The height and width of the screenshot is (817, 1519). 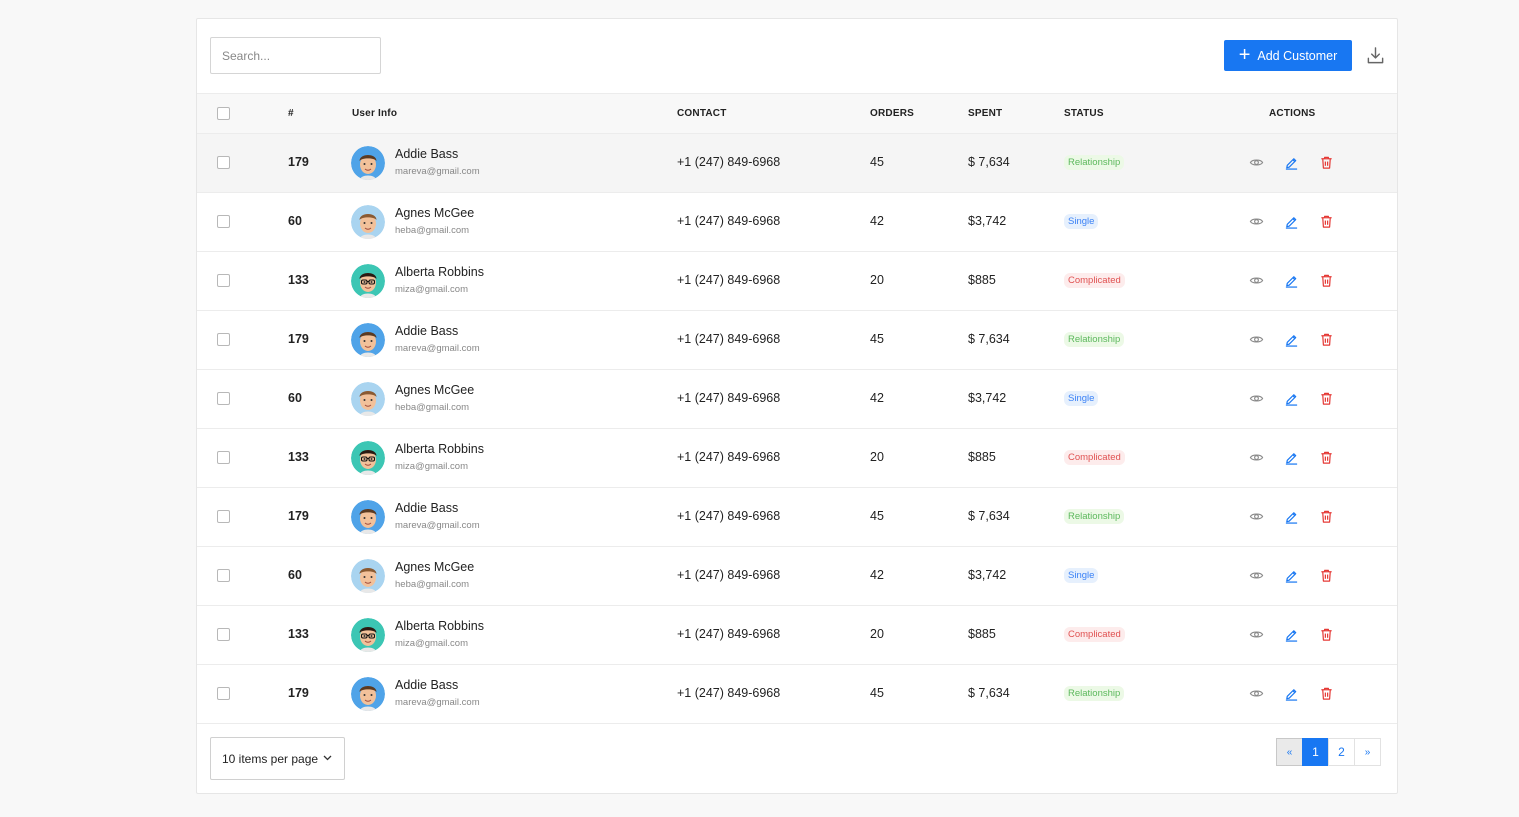 What do you see at coordinates (298, 693) in the screenshot?
I see `row-number: 179` at bounding box center [298, 693].